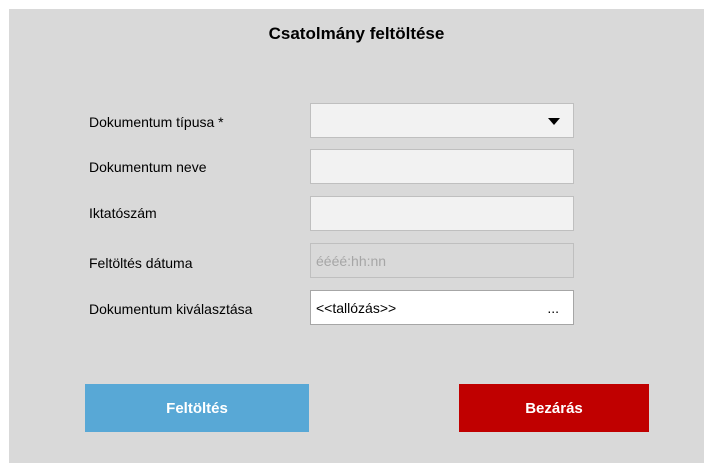 The height and width of the screenshot is (473, 713). I want to click on upload-date-placeholder: éééé:hh:nn, so click(351, 261).